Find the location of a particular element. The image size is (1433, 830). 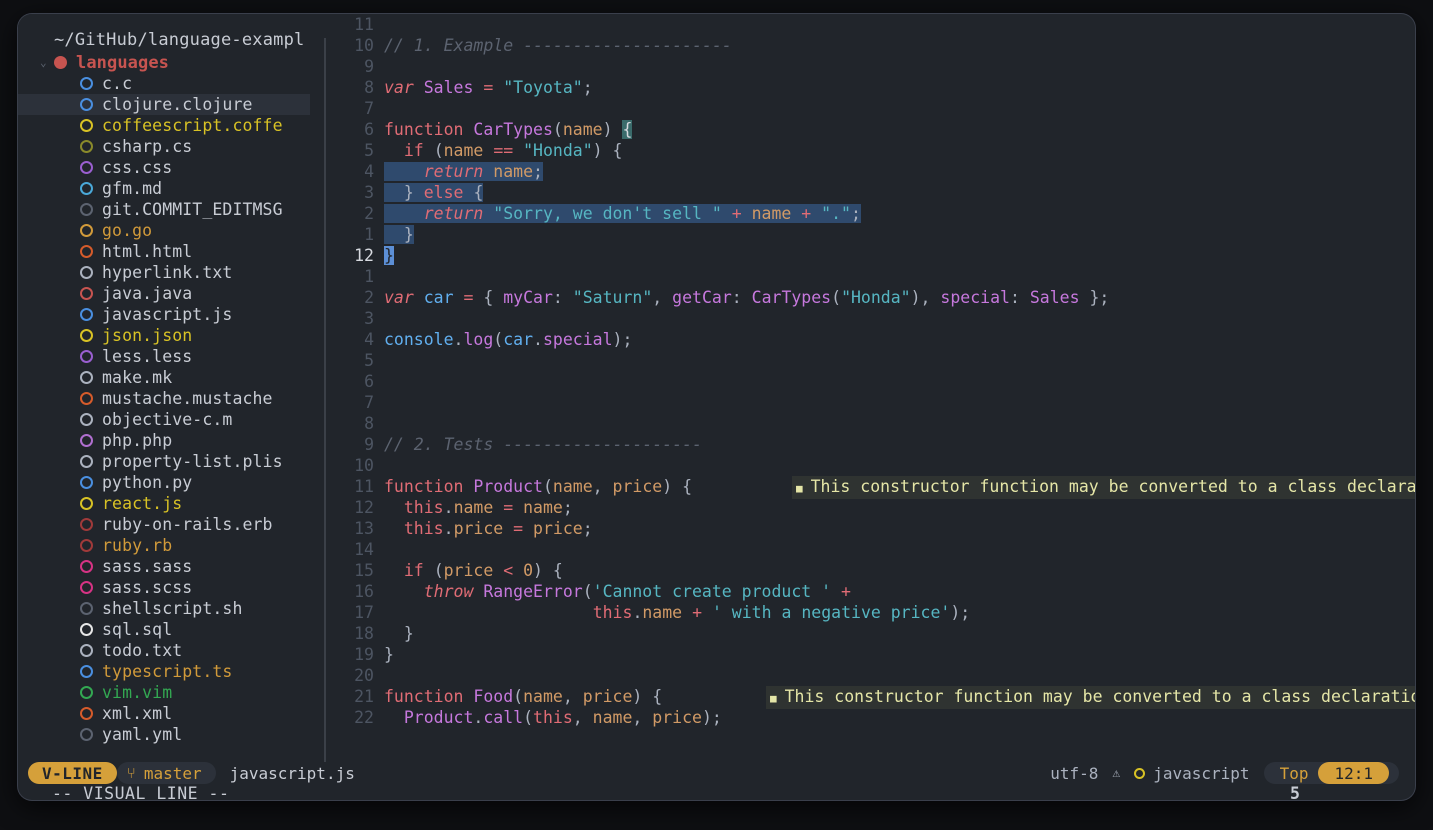

code-text: function CarTypes(name) { is located at coordinates (899, 129).